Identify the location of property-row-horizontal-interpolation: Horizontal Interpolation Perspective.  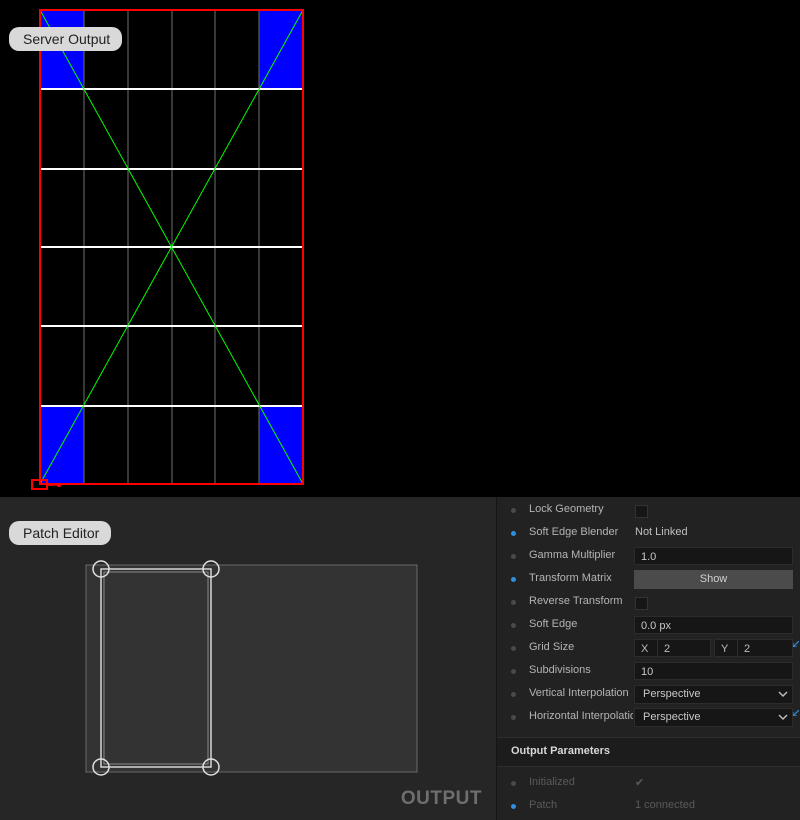
(648, 717).